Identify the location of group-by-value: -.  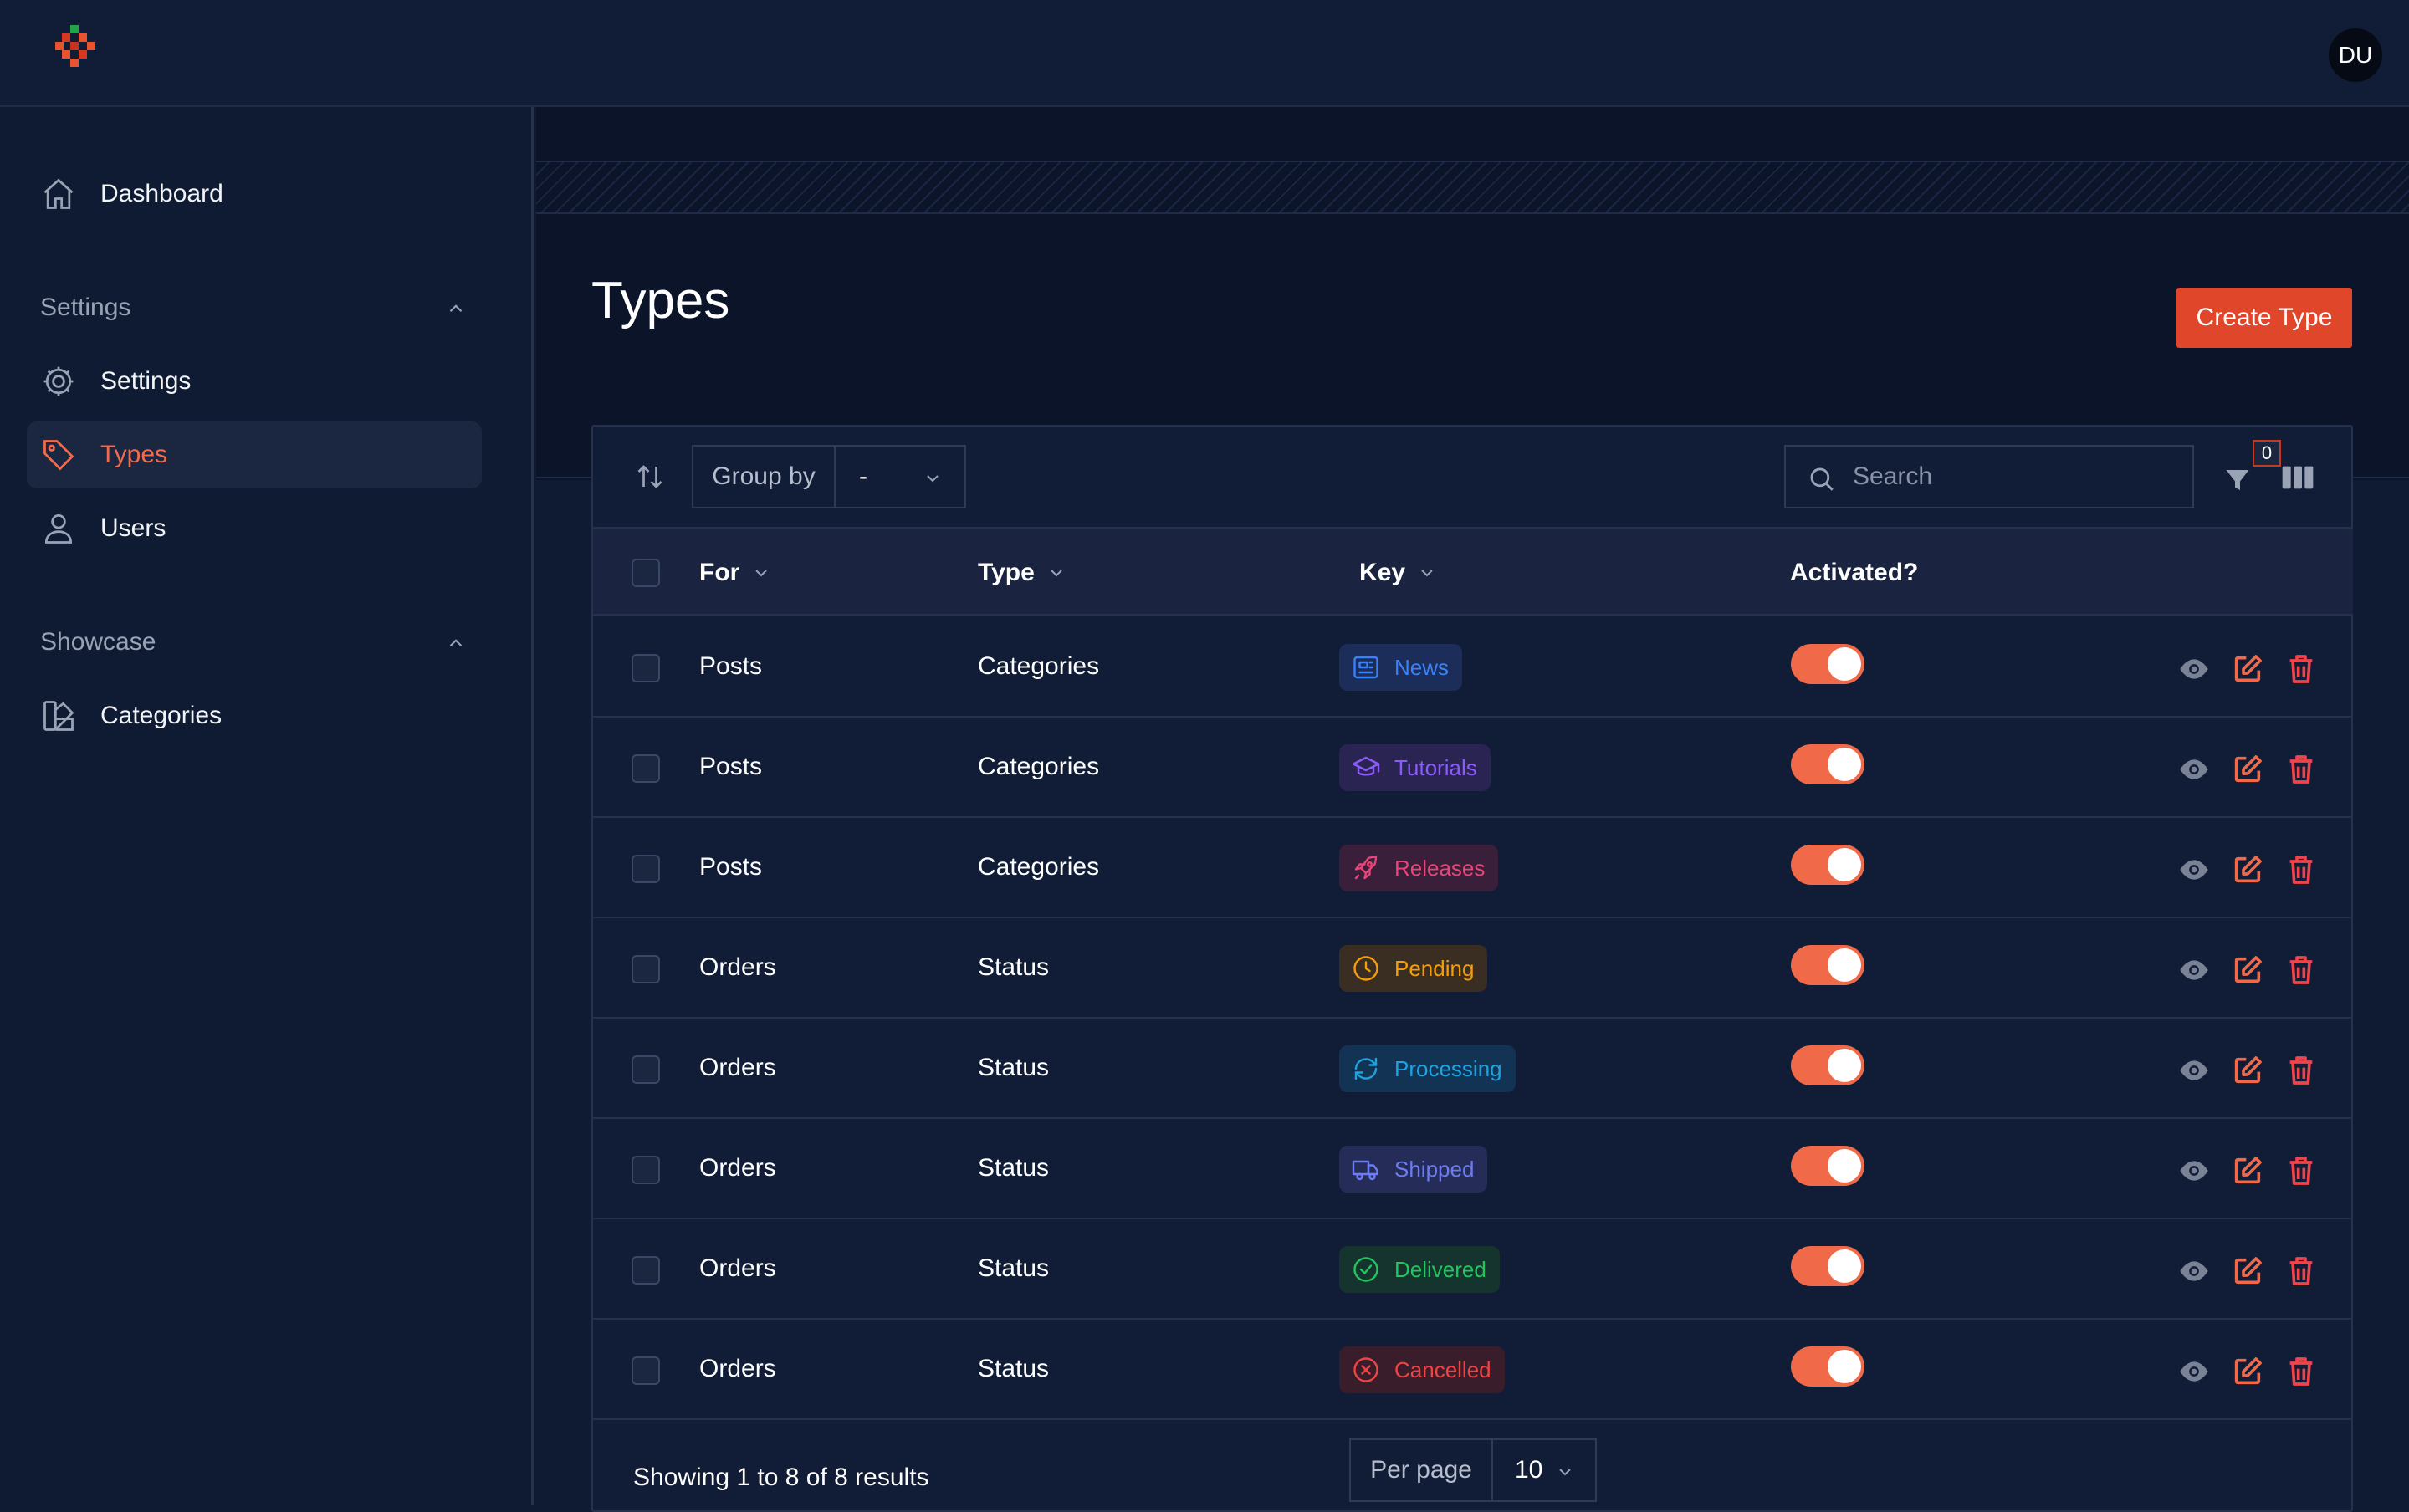
(900, 477).